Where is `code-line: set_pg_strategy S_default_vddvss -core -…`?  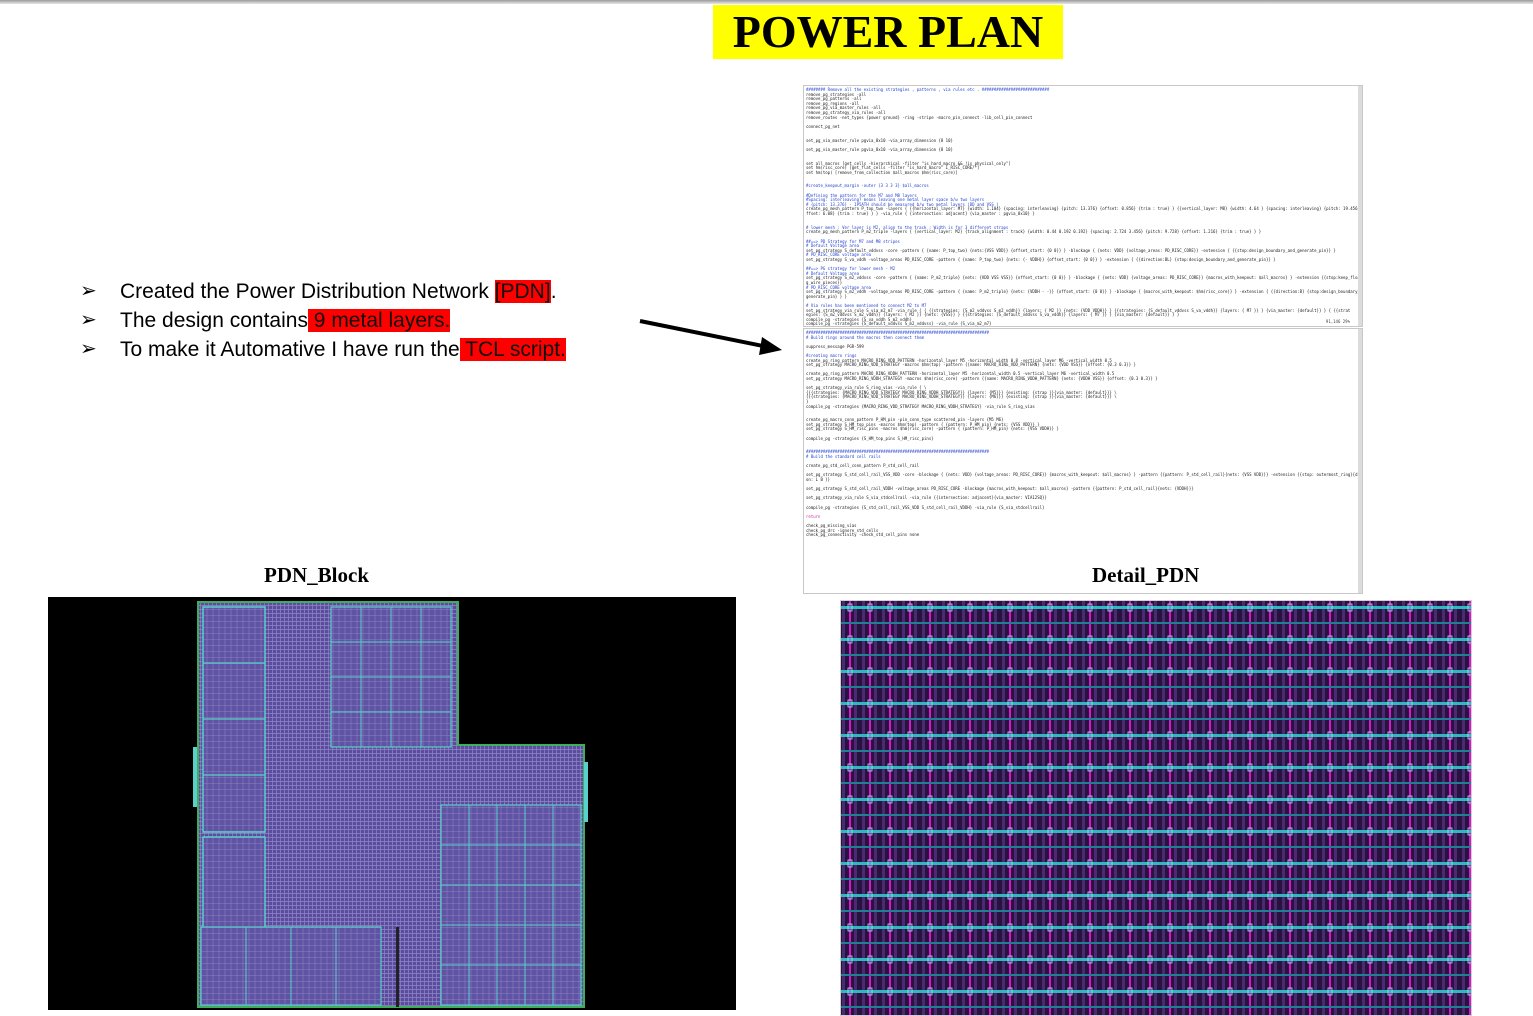 code-line: set_pg_strategy S_default_vddvss -core -… is located at coordinates (1071, 250).